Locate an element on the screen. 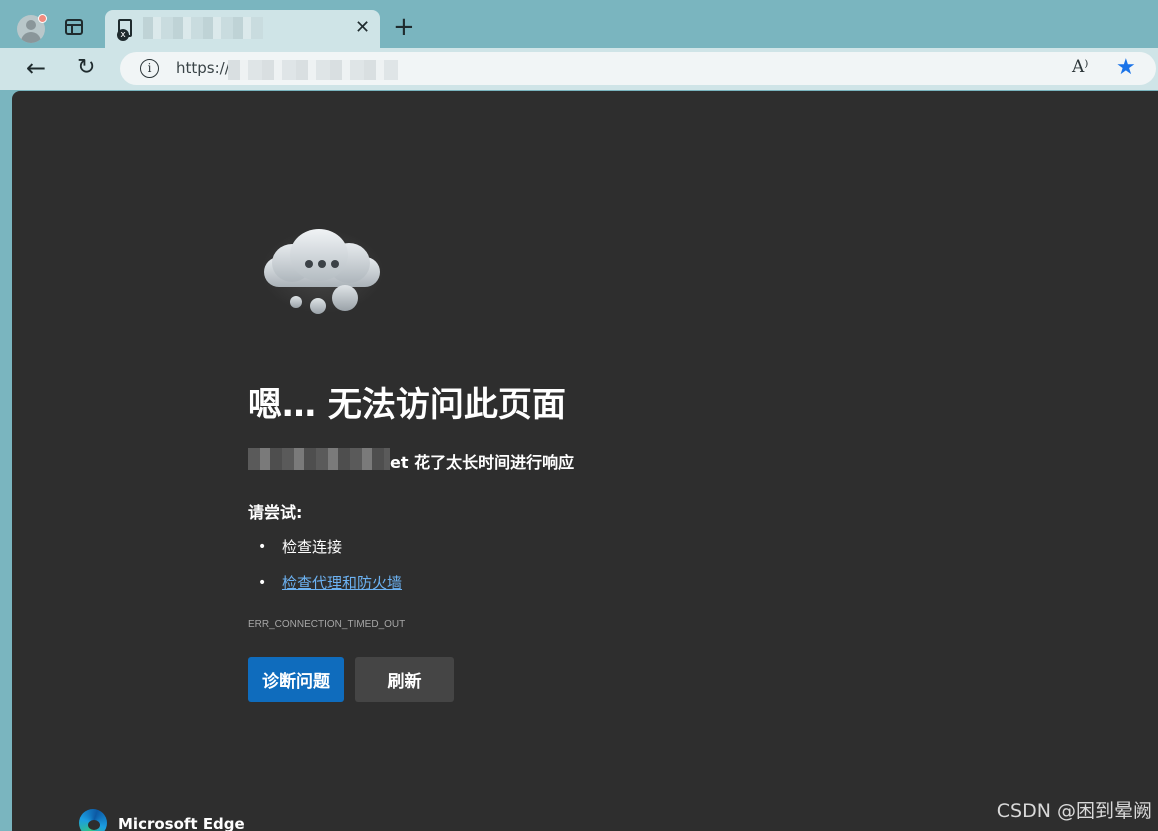 This screenshot has width=1158, height=831. suggestion-check-proxy: 检查代理和防火墙 is located at coordinates (325, 589).